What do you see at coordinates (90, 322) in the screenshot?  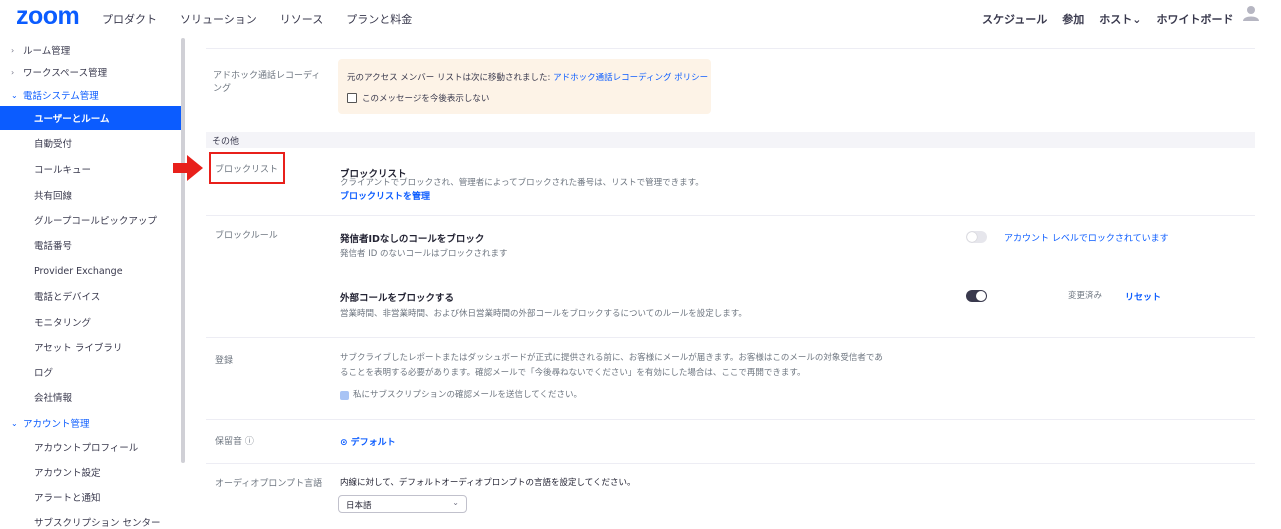 I see `sidebar-item-monitoring: モニタリング` at bounding box center [90, 322].